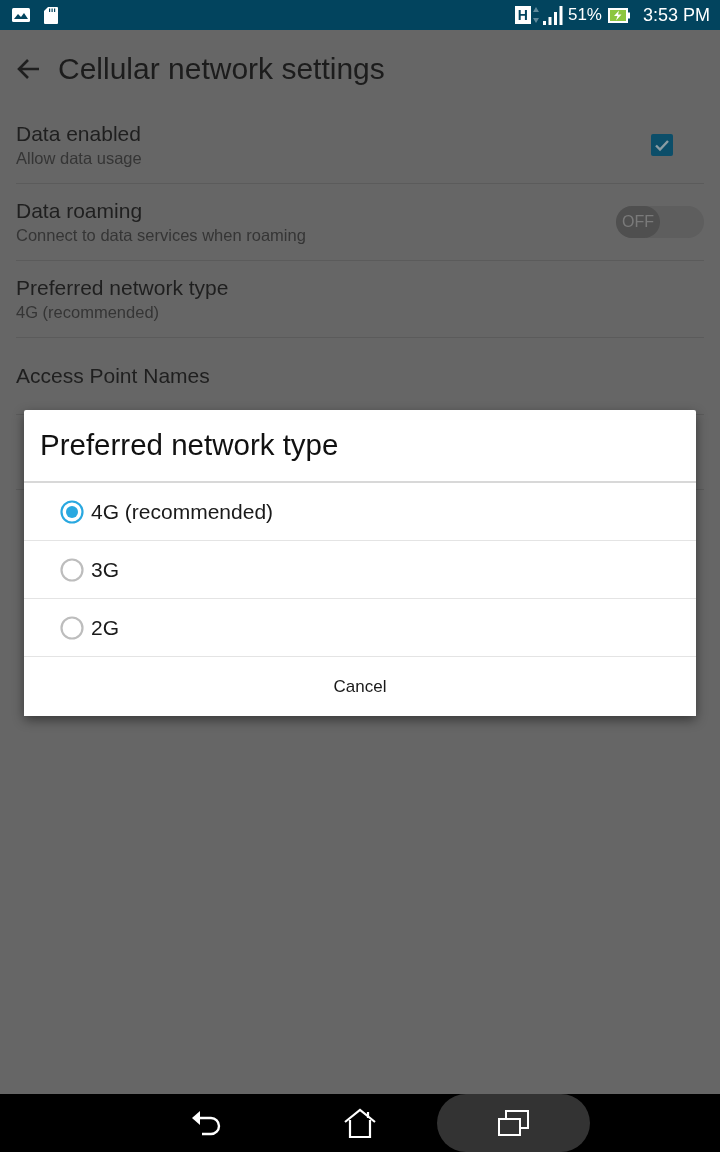 The image size is (720, 1152). Describe the element at coordinates (122, 288) in the screenshot. I see `setting-title: Preferred network type` at that location.